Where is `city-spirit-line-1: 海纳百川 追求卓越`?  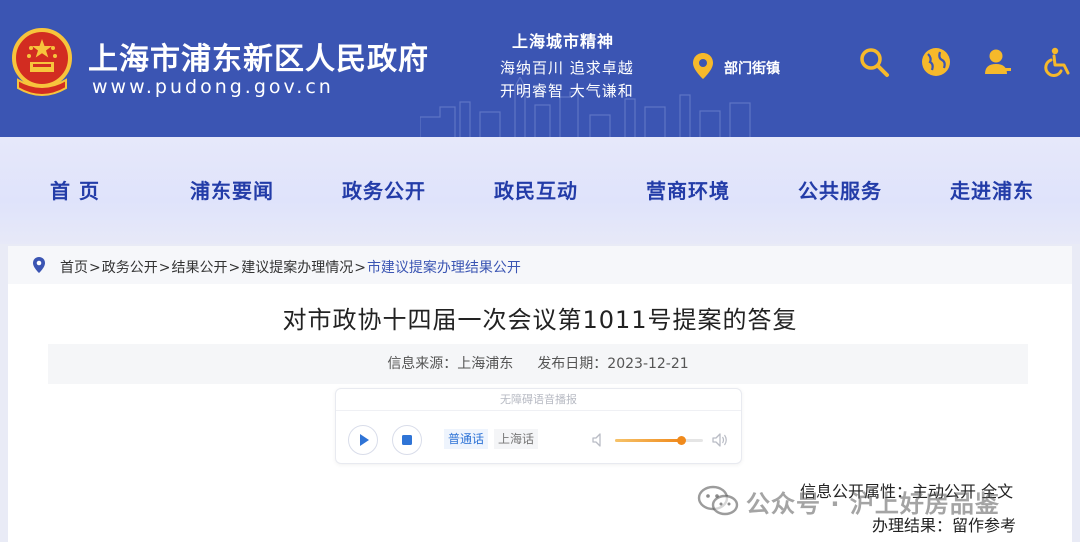
city-spirit-line-1: 海纳百川 追求卓越 is located at coordinates (567, 68).